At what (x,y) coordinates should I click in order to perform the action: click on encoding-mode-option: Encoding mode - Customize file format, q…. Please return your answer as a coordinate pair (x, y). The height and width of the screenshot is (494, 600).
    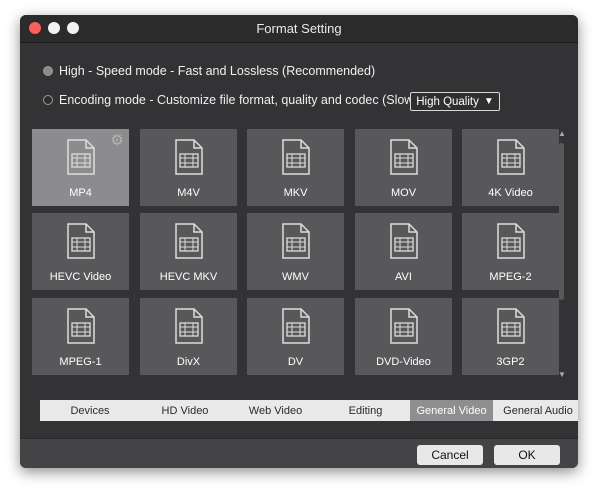
    Looking at the image, I should click on (230, 100).